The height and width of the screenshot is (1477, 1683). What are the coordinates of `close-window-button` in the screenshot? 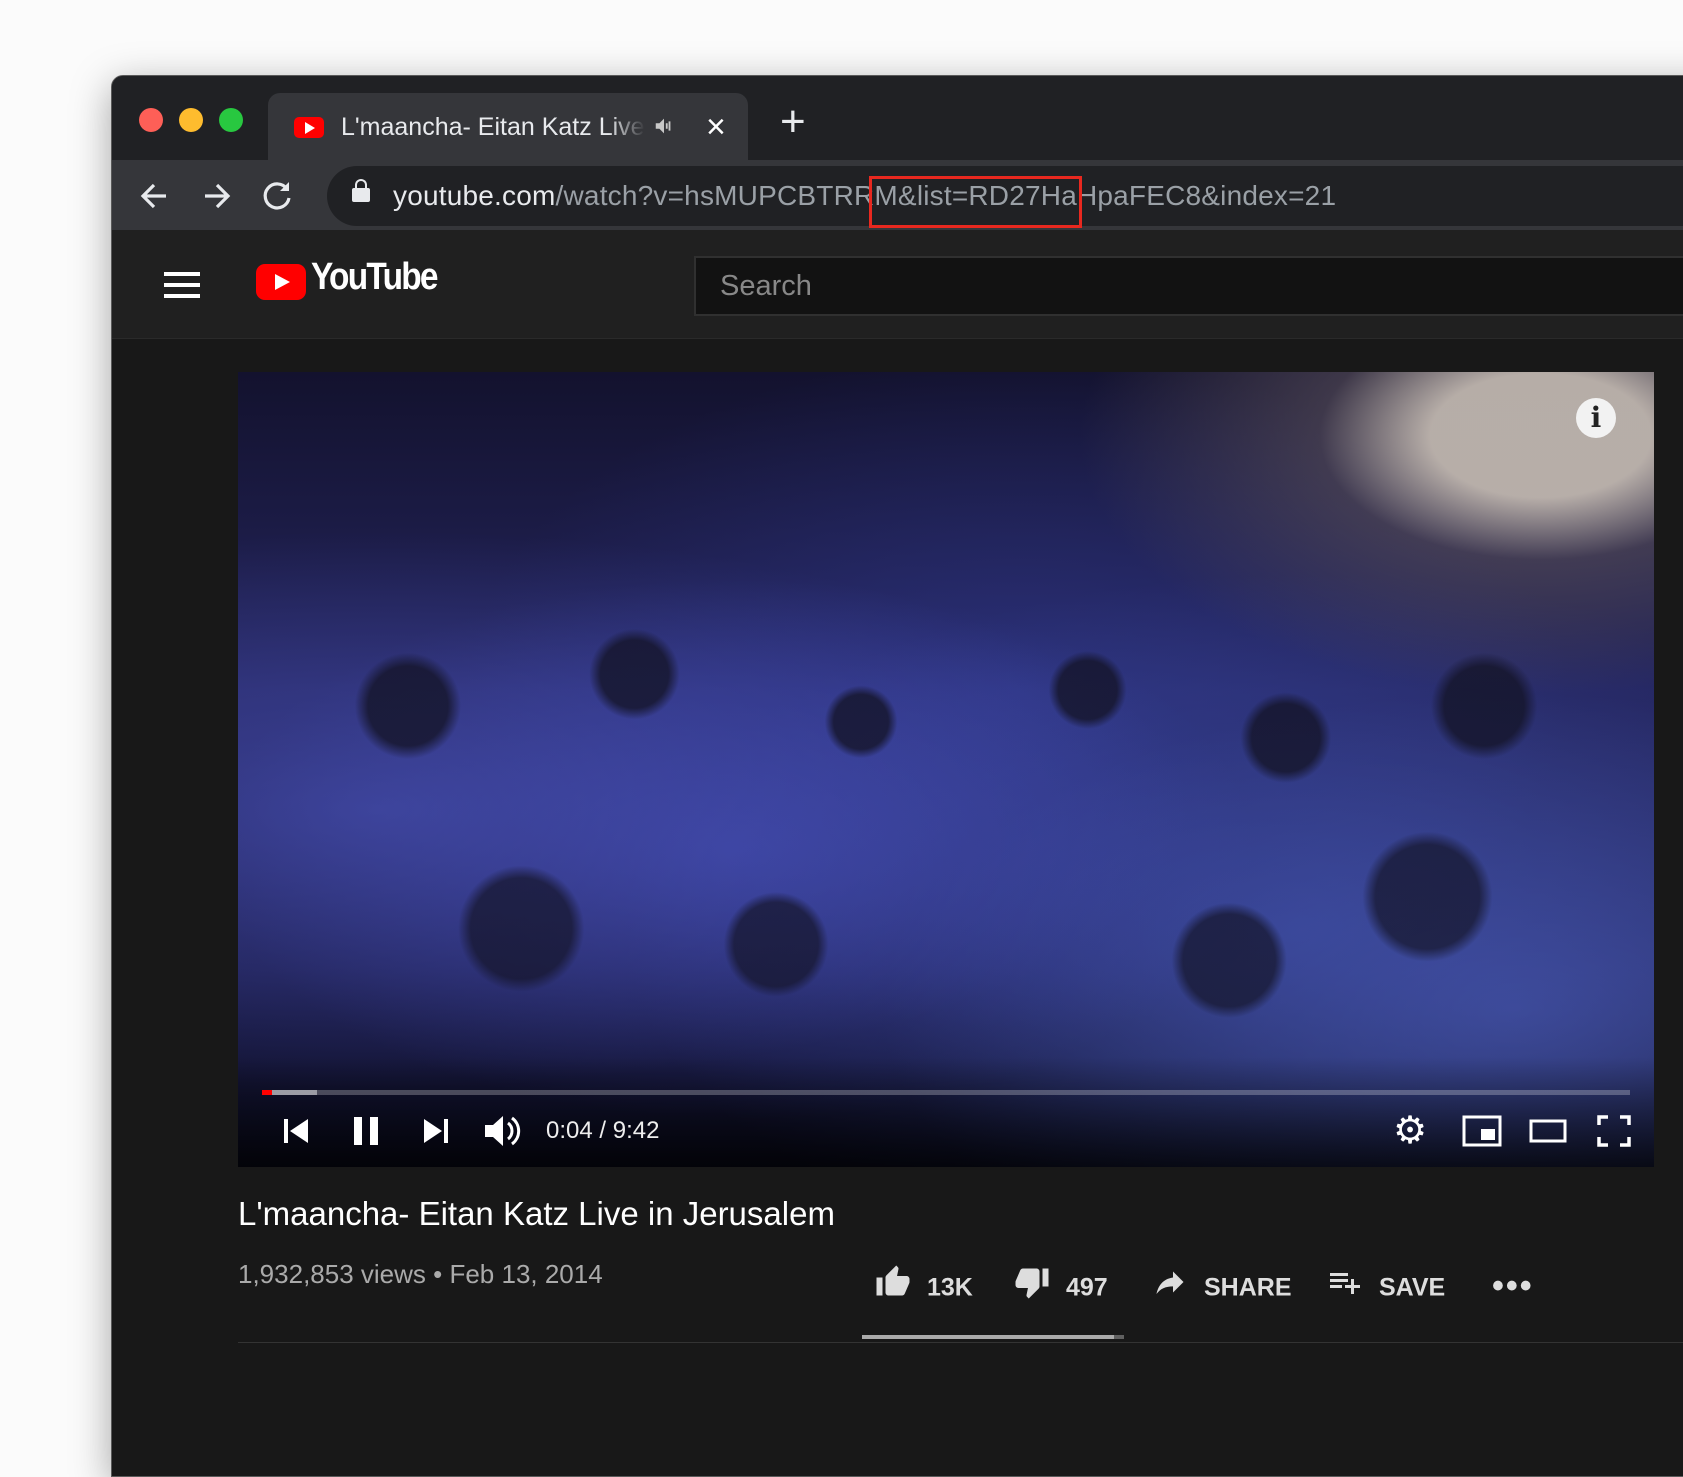 It's located at (151, 120).